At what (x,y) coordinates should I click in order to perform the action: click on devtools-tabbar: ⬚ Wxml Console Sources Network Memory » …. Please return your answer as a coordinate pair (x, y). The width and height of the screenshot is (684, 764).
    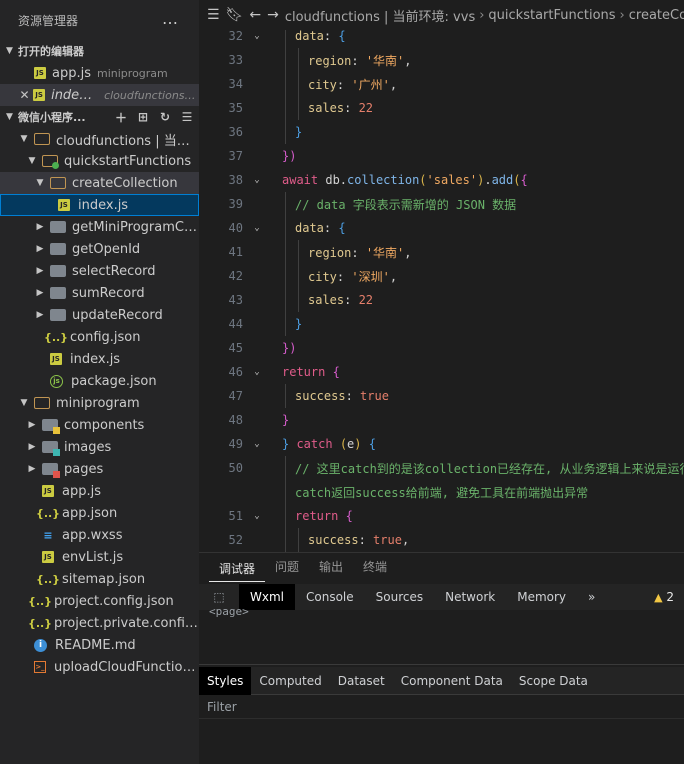
    Looking at the image, I should click on (441, 597).